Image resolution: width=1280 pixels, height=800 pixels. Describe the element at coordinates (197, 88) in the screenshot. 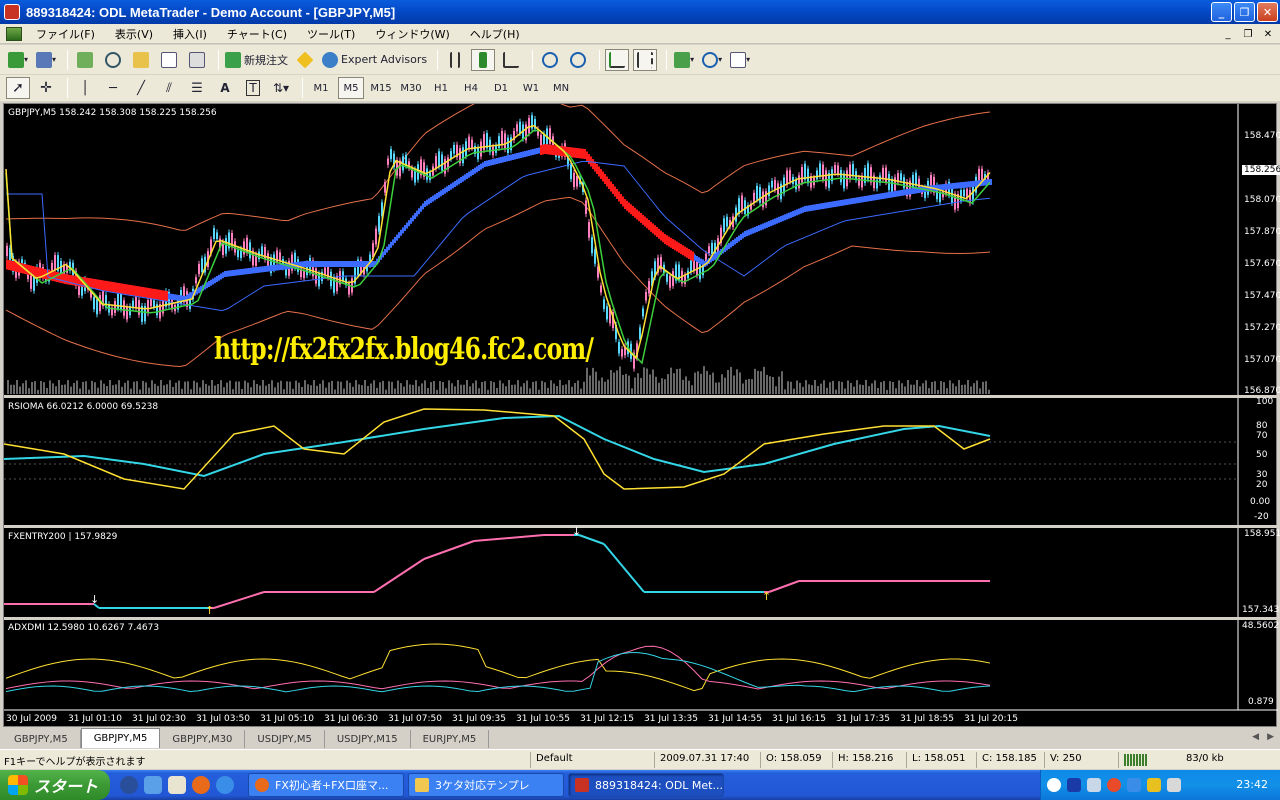

I see `fibonacci-button: ☰` at that location.